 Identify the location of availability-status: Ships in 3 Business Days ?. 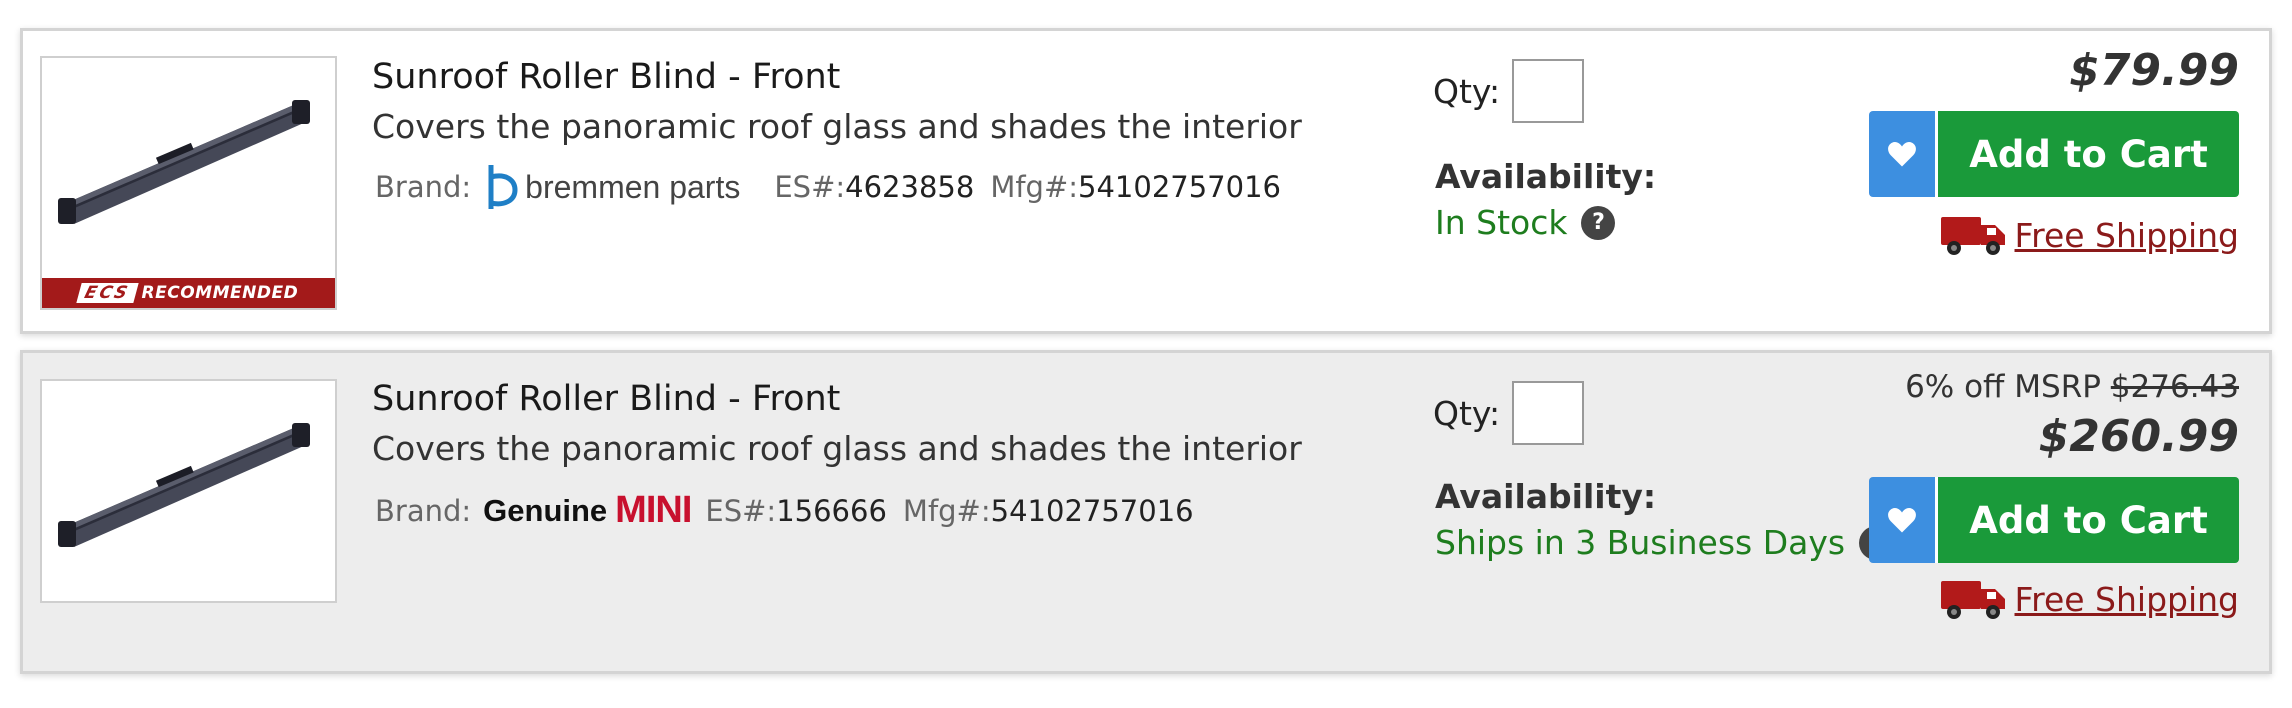
(1664, 542).